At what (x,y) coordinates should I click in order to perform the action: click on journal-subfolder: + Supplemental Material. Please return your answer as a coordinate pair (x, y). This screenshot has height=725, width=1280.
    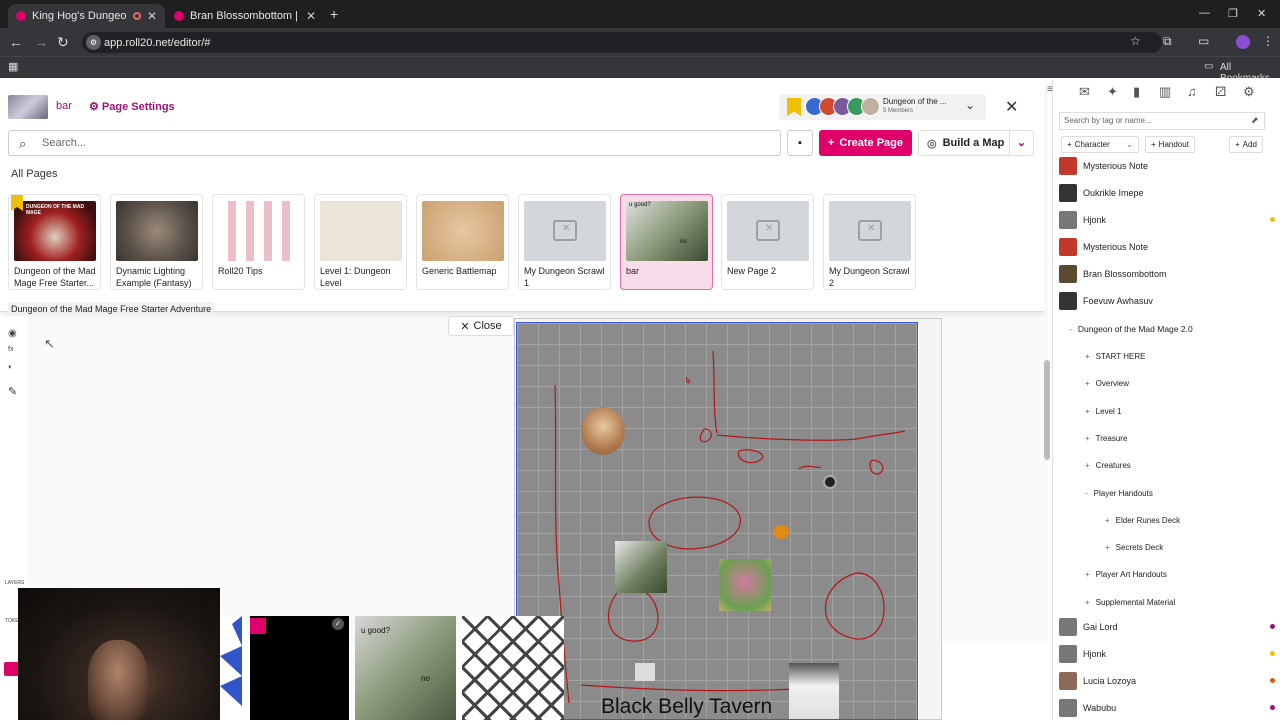
    Looking at the image, I should click on (1130, 602).